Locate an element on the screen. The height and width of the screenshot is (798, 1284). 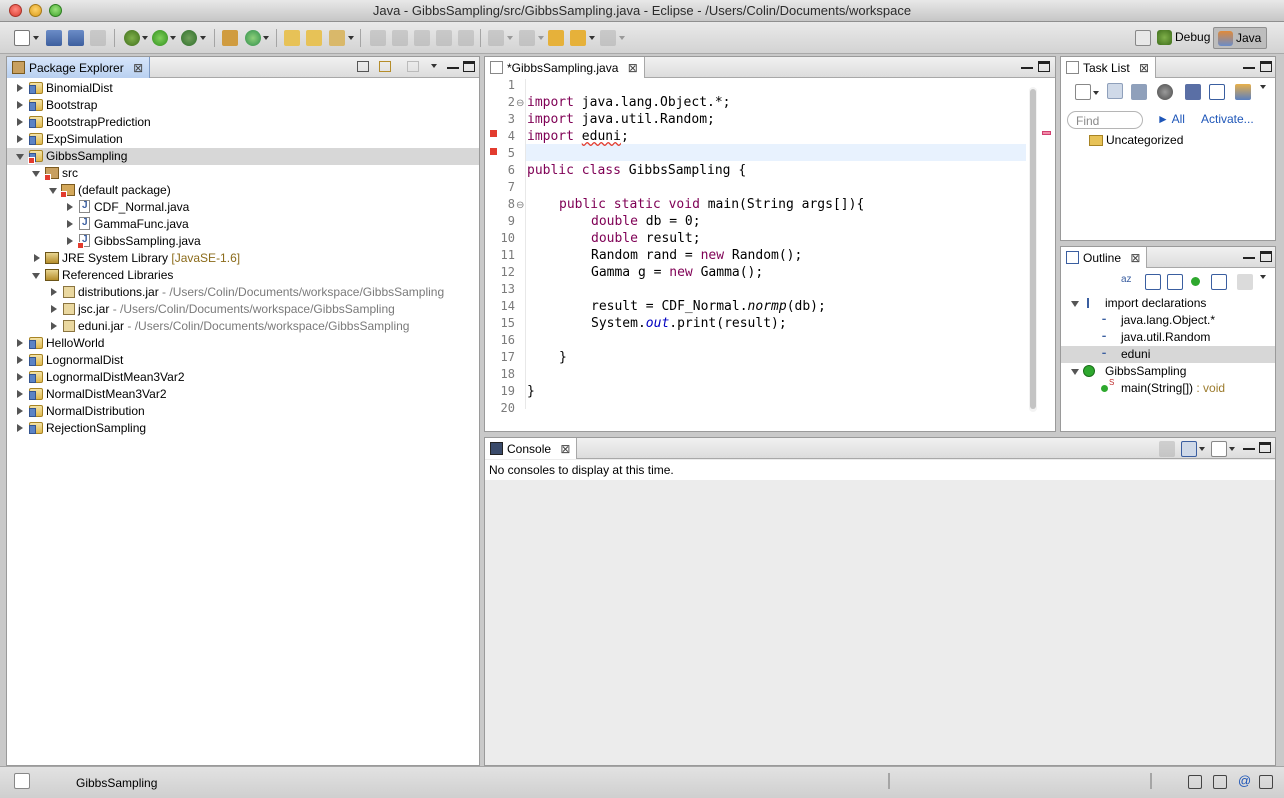
all-link: ► All is located at coordinates (1171, 119).